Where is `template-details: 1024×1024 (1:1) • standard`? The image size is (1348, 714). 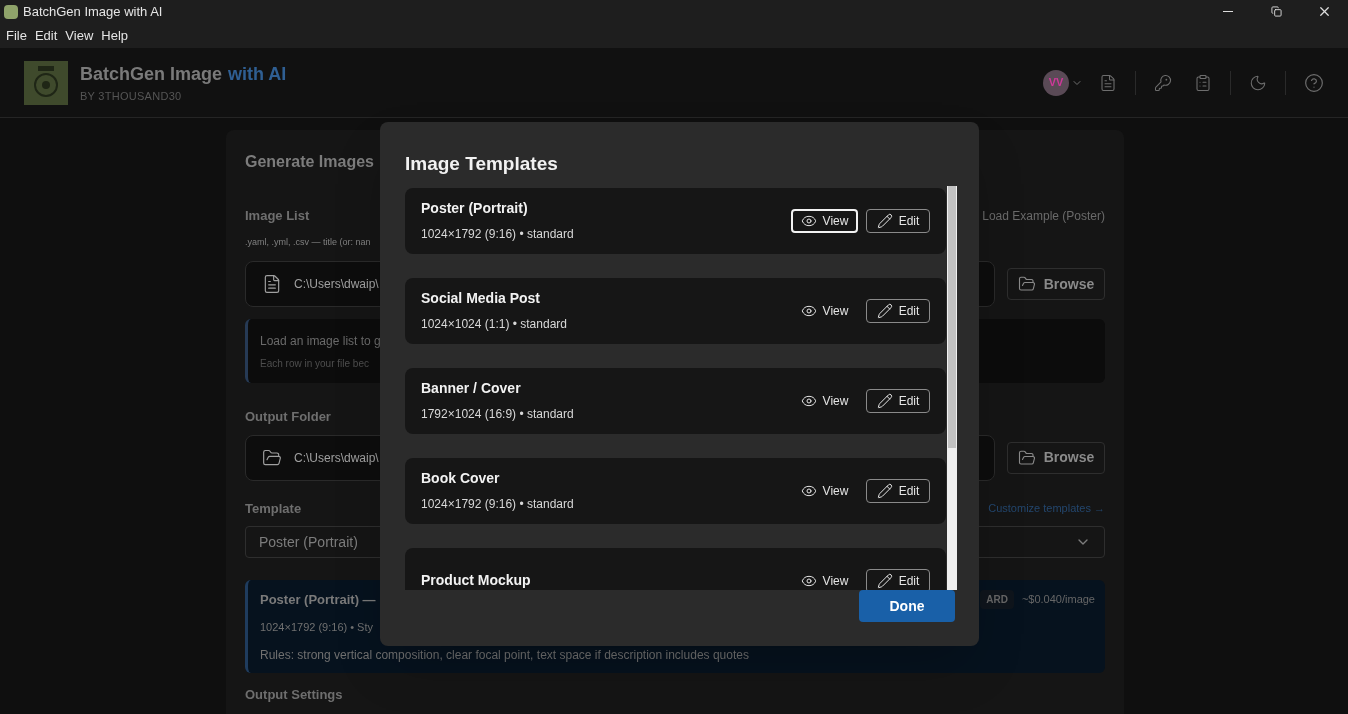 template-details: 1024×1024 (1:1) • standard is located at coordinates (494, 324).